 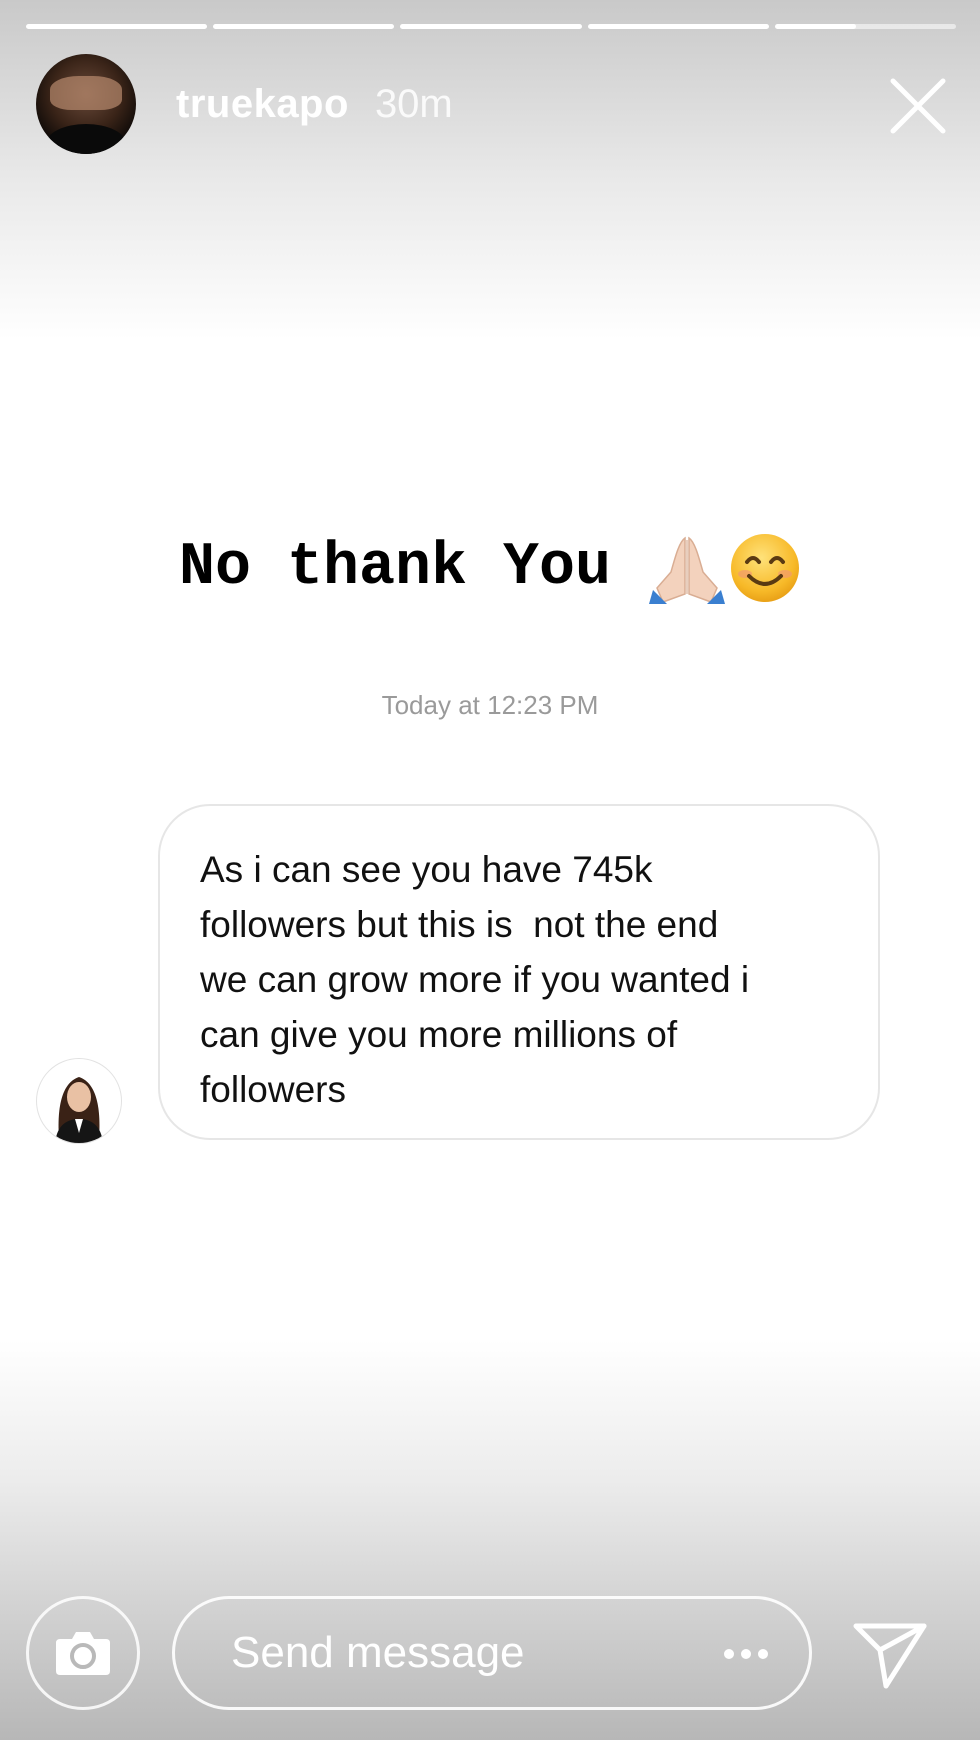 What do you see at coordinates (79, 1101) in the screenshot?
I see `sender-avatar` at bounding box center [79, 1101].